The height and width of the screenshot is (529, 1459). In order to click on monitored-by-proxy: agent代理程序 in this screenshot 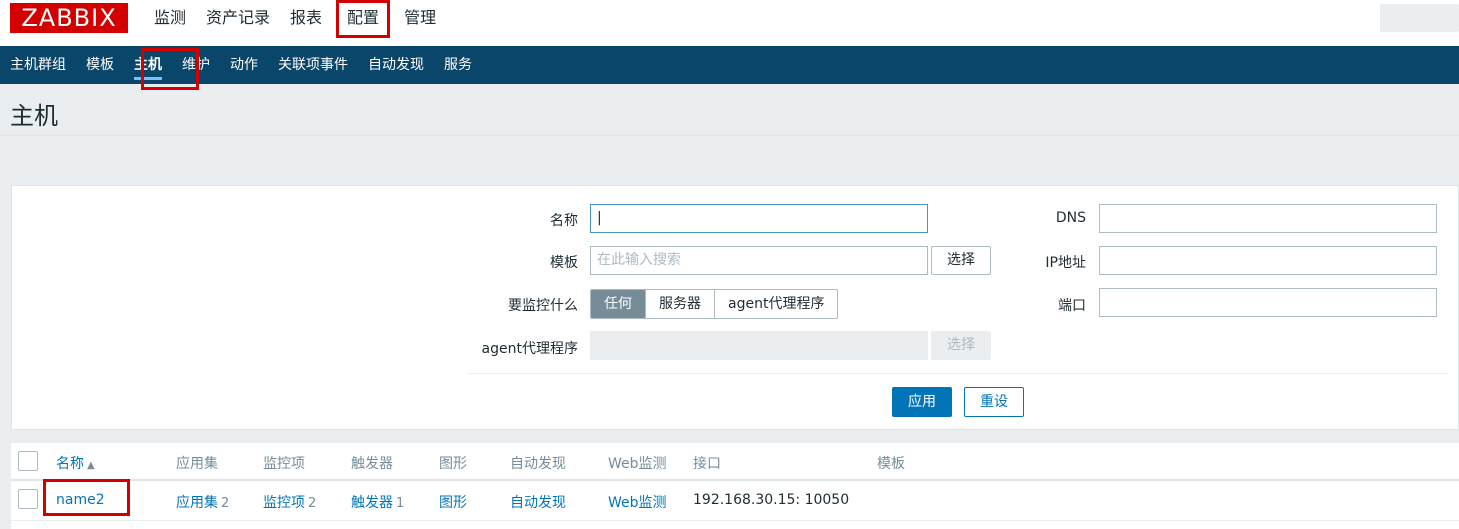, I will do `click(776, 304)`.